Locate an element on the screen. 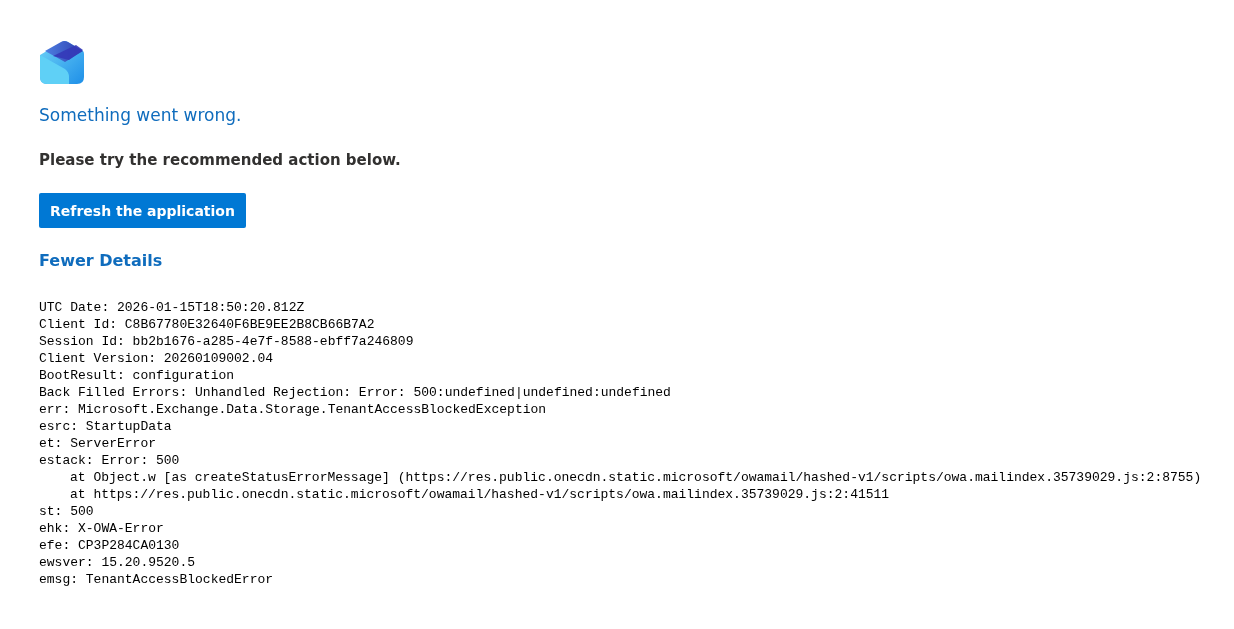 Image resolution: width=1234 pixels, height=629 pixels. details-line: at https://res.public.onecdn.static.microsoft/owamail/hashed-v1/scripts/owa.mailindex.35739029.js:2:41511 is located at coordinates (480, 494).